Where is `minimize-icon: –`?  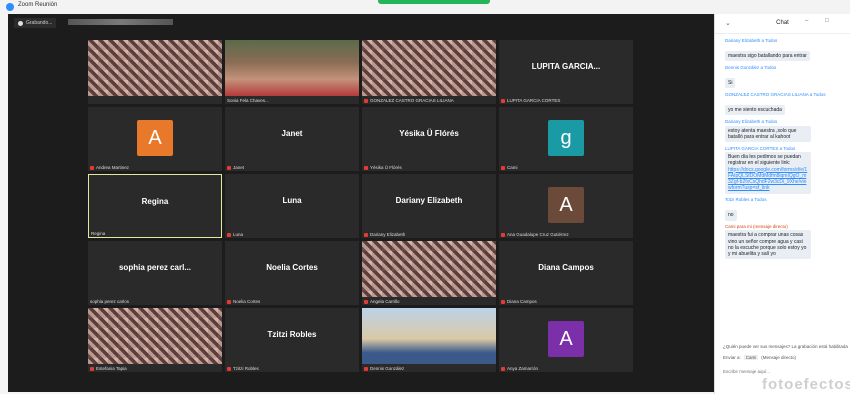
minimize-icon: – is located at coordinates (806, 21).